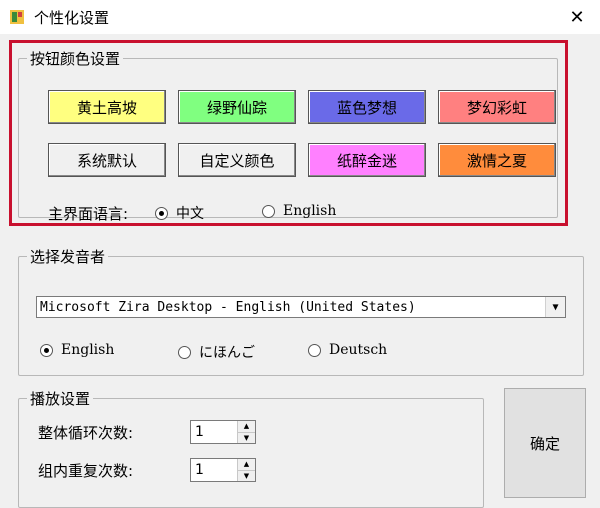 Image resolution: width=600 pixels, height=508 pixels. I want to click on app-icon, so click(17, 17).